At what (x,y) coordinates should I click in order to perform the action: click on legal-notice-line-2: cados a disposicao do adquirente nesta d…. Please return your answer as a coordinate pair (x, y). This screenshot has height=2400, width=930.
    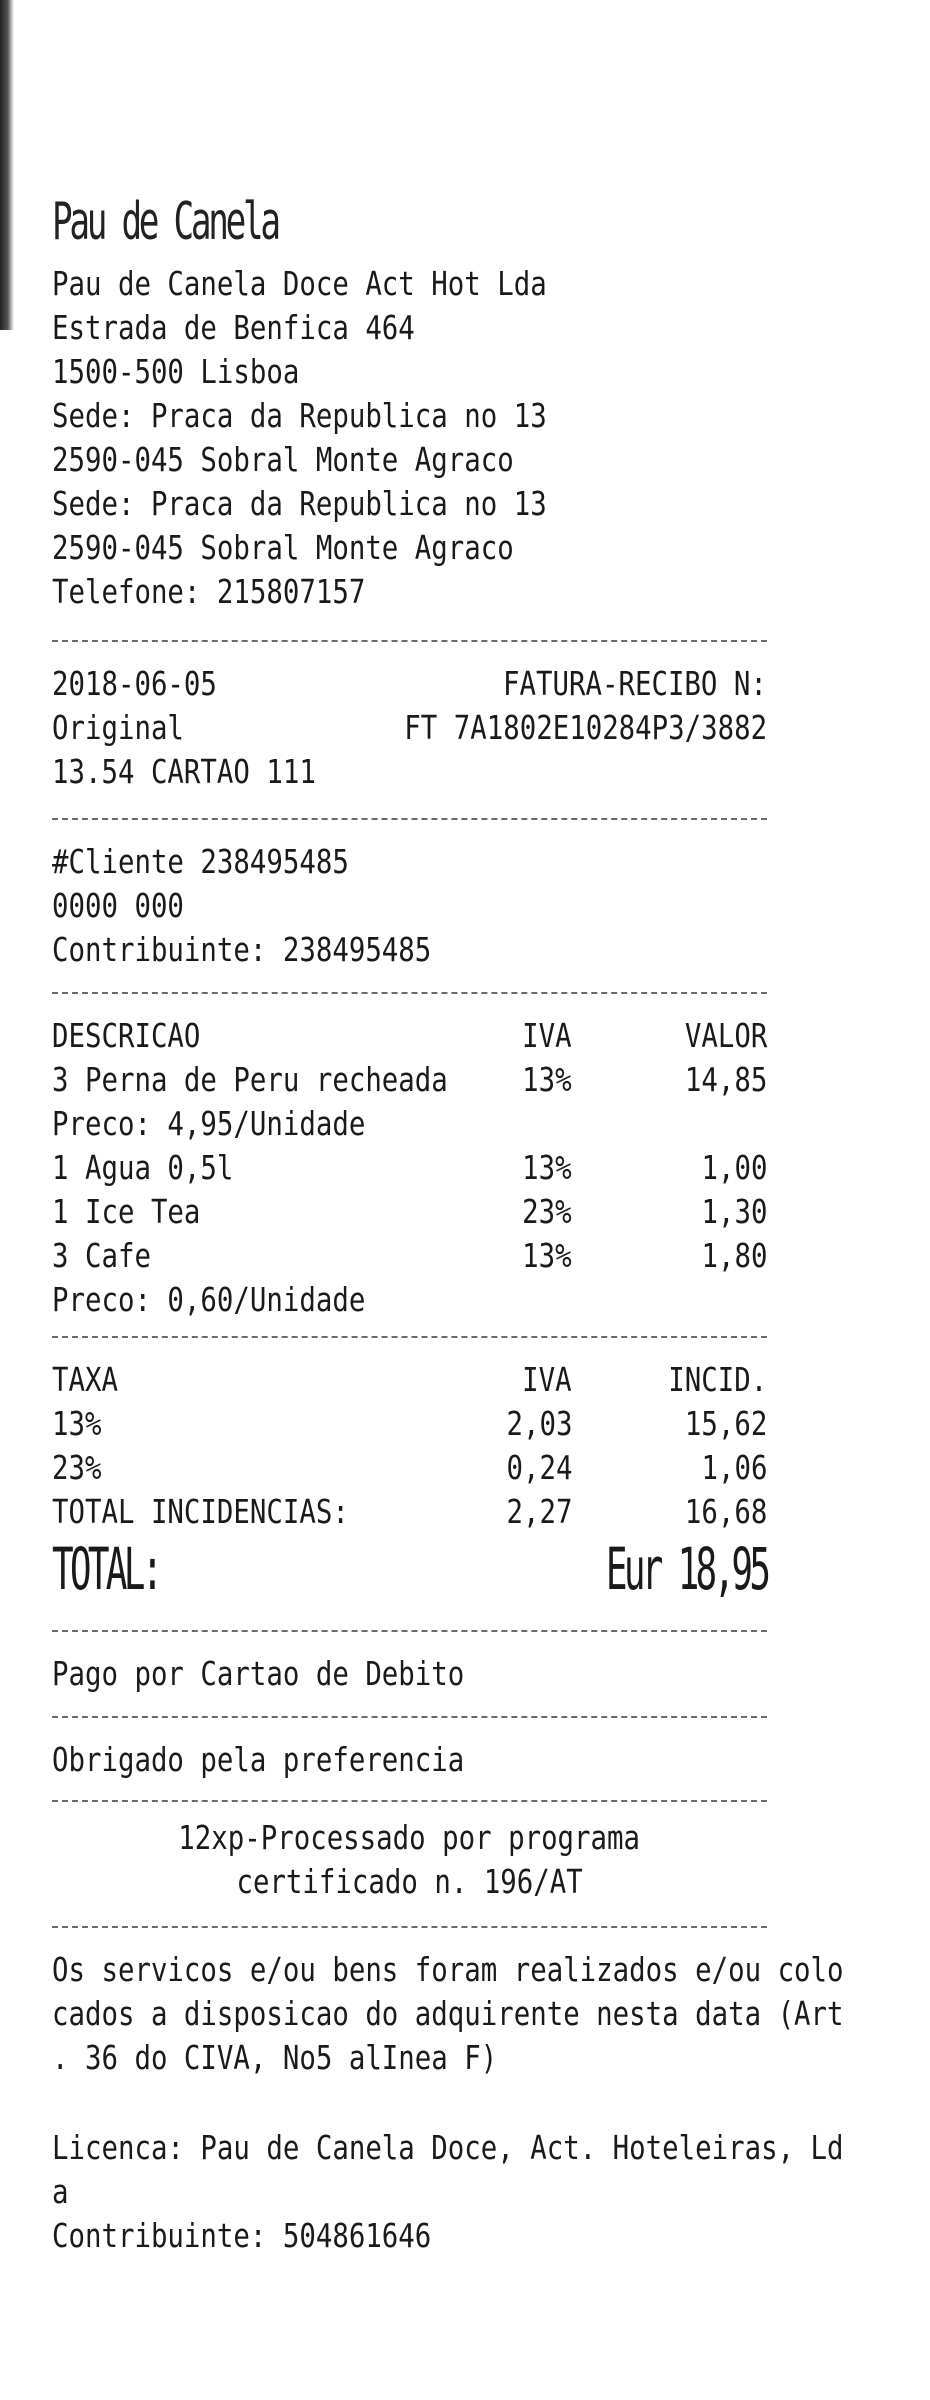
    Looking at the image, I should click on (448, 2013).